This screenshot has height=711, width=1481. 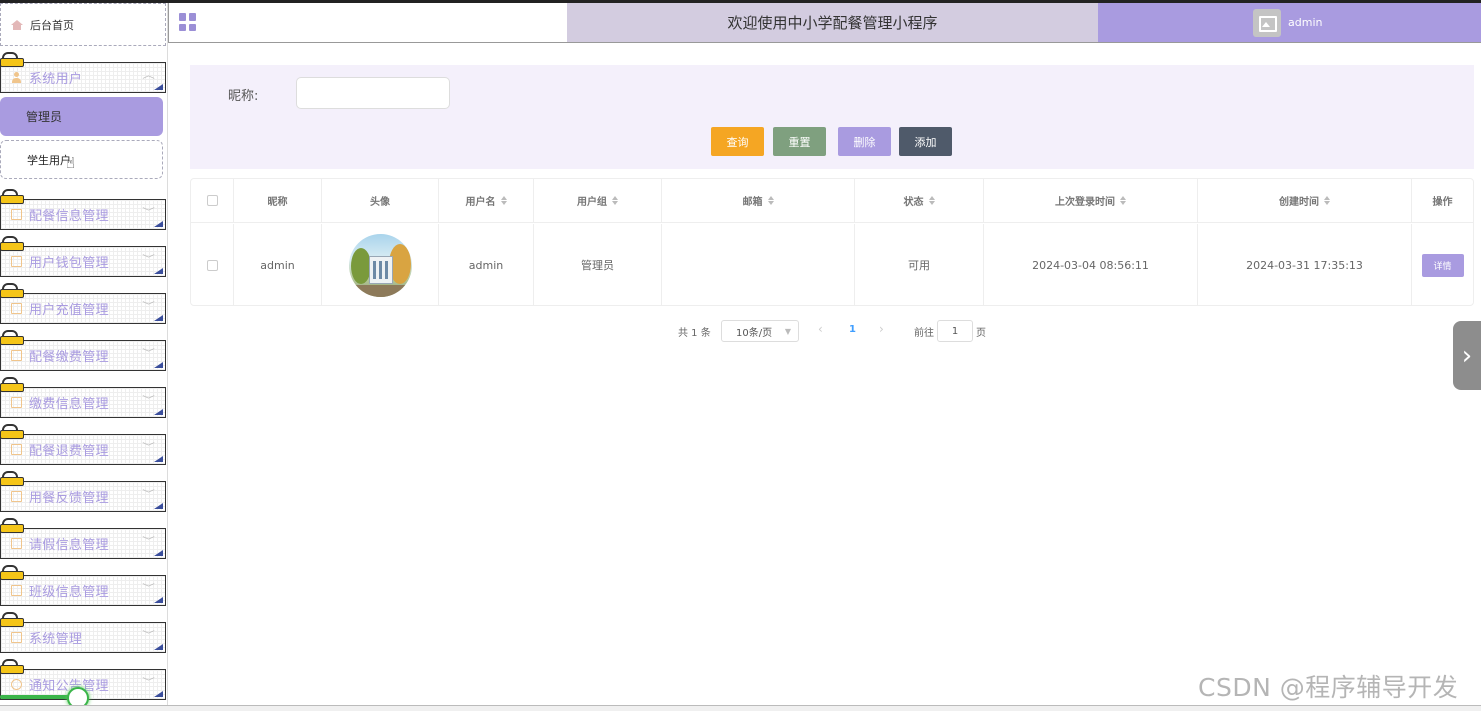 I want to click on column-header-label: 用户名, so click(x=480, y=202).